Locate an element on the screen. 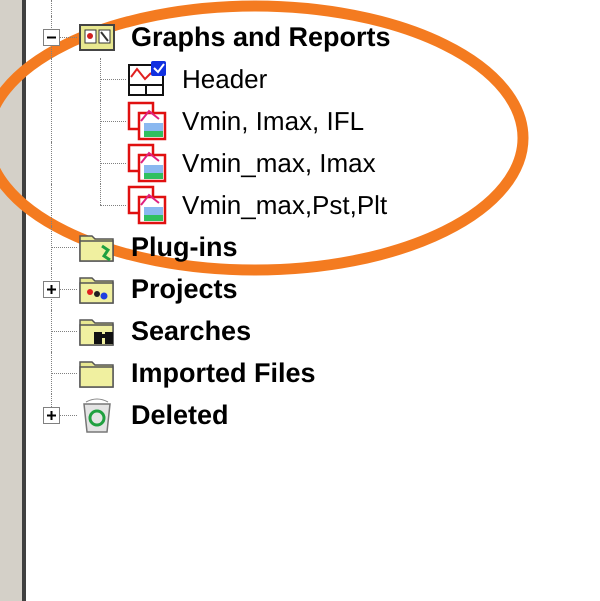  tree-item-label: Vmin_max, Imax is located at coordinates (279, 163).